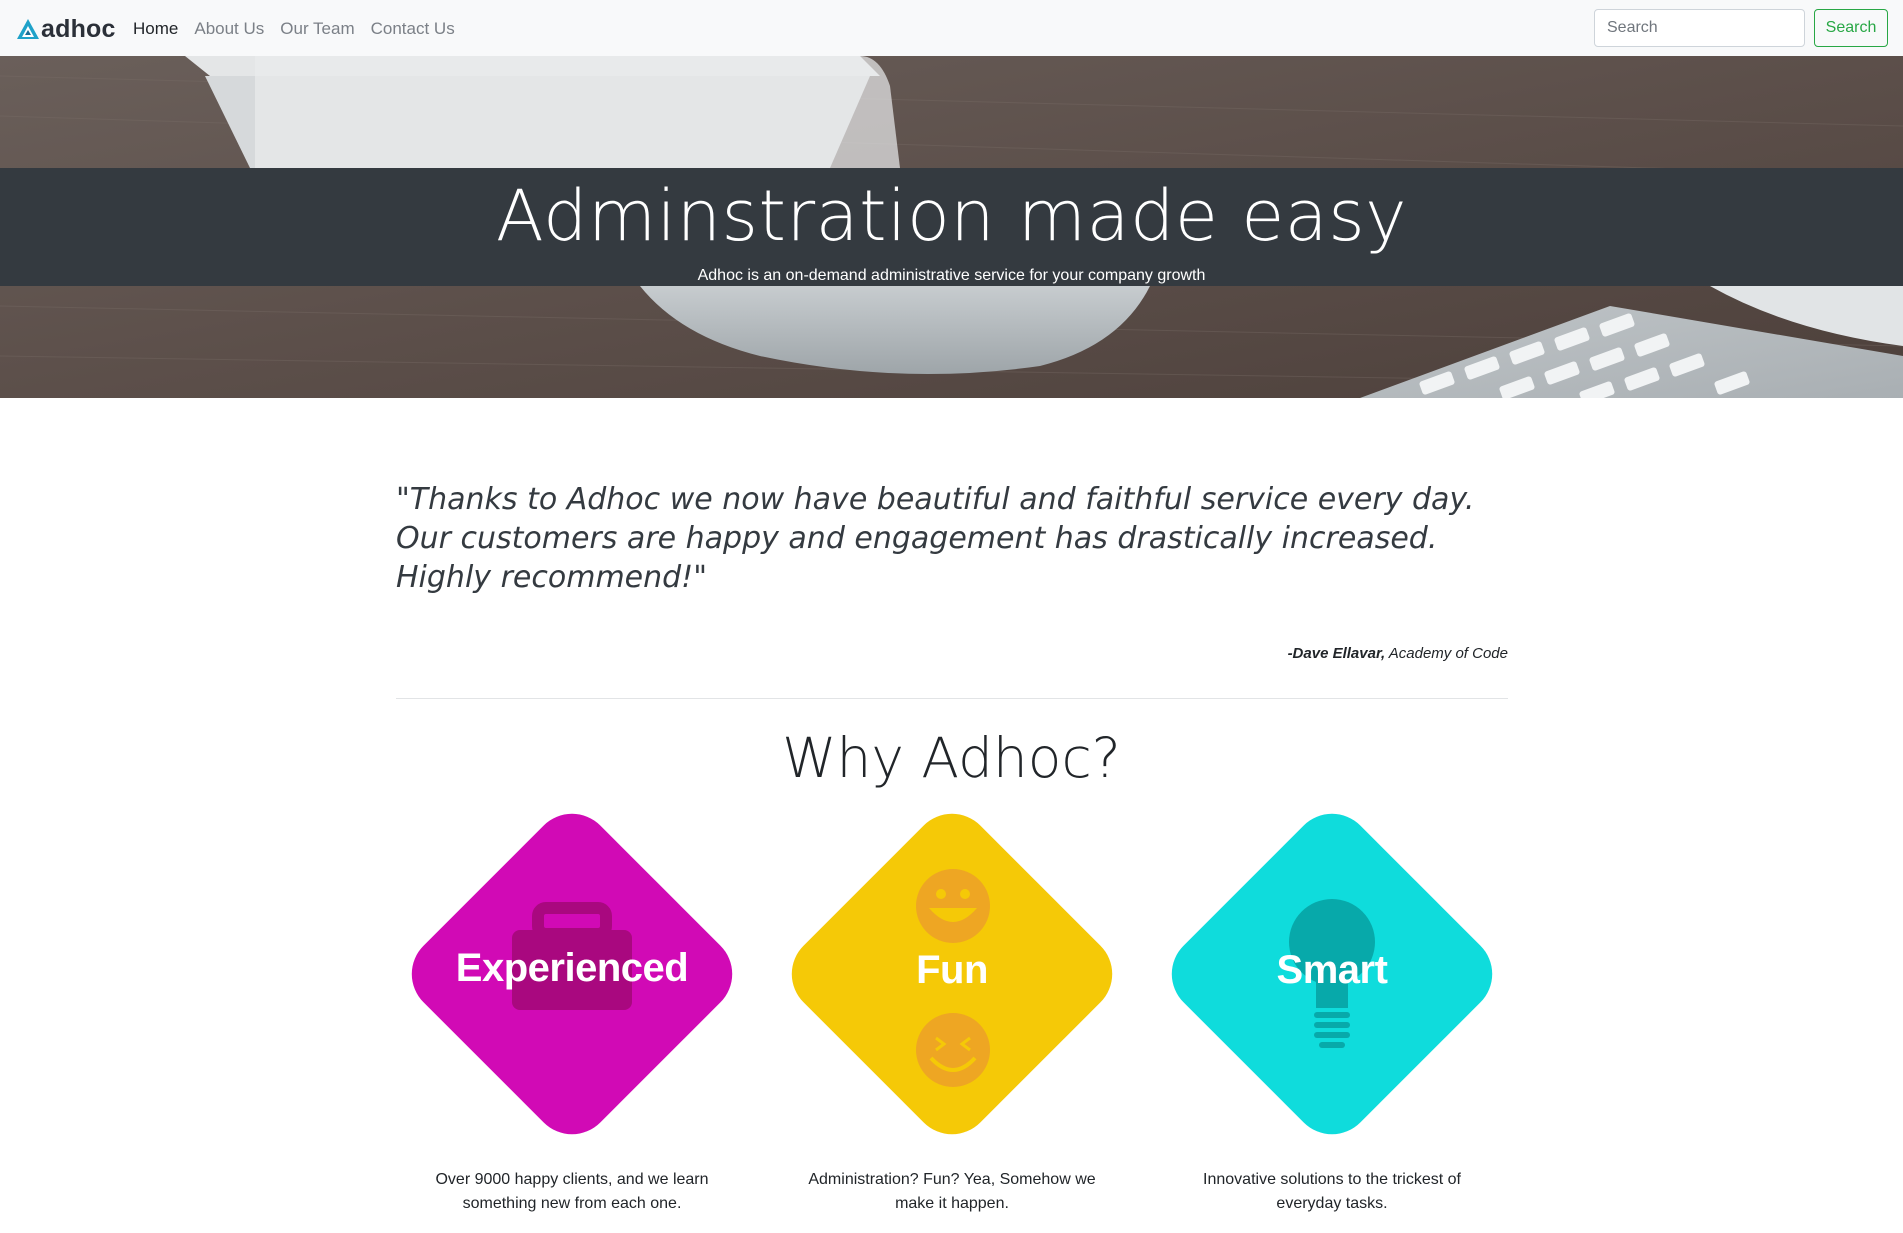 The image size is (1903, 1233). What do you see at coordinates (952, 698) in the screenshot?
I see `section-divider` at bounding box center [952, 698].